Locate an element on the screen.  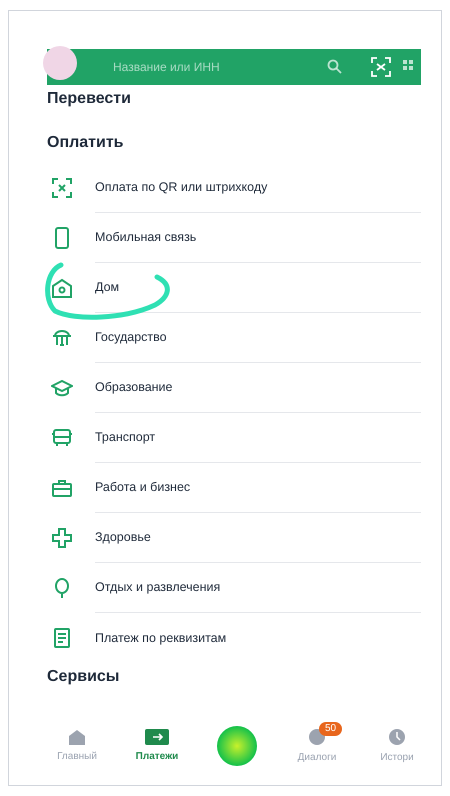
menu-item: Здоровье is located at coordinates (123, 537).